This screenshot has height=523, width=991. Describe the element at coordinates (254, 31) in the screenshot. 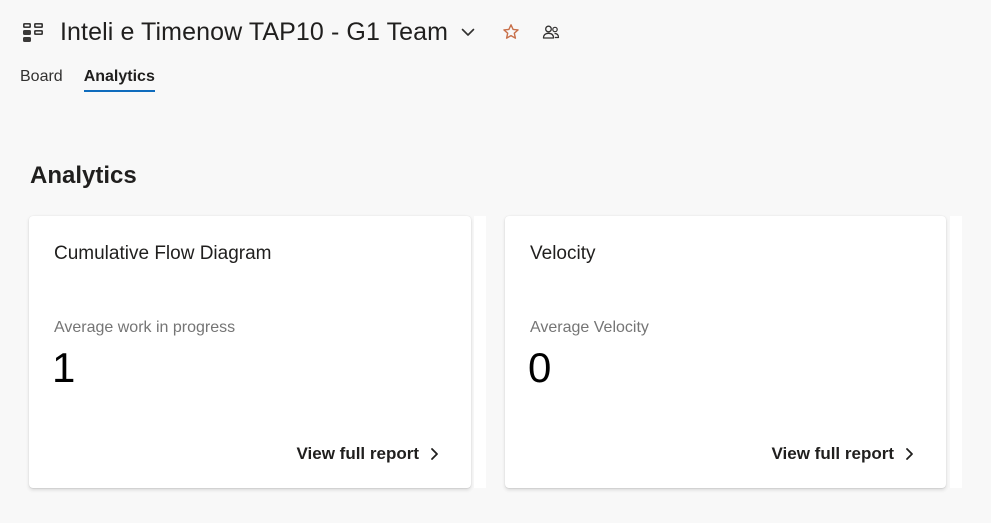

I see `board-title: Inteli e Timenow TAP10 - G1 Team` at that location.